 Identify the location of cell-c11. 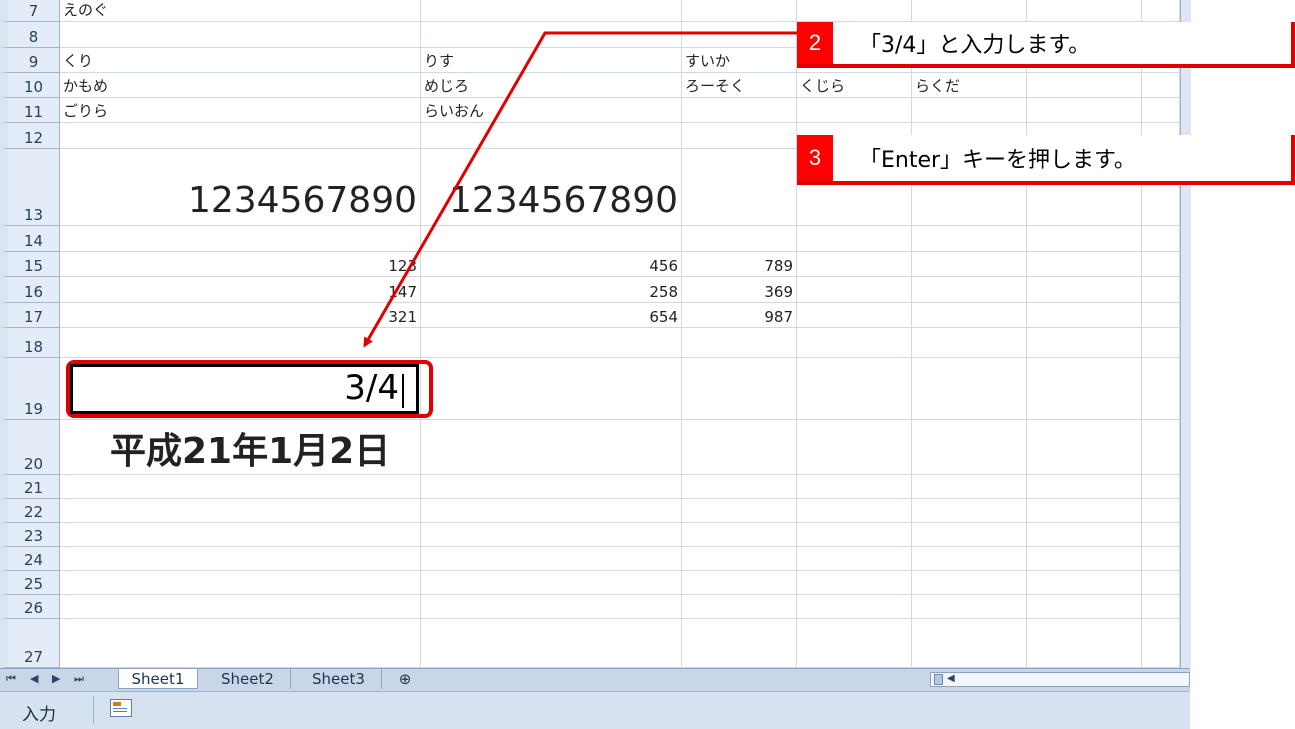
(739, 110).